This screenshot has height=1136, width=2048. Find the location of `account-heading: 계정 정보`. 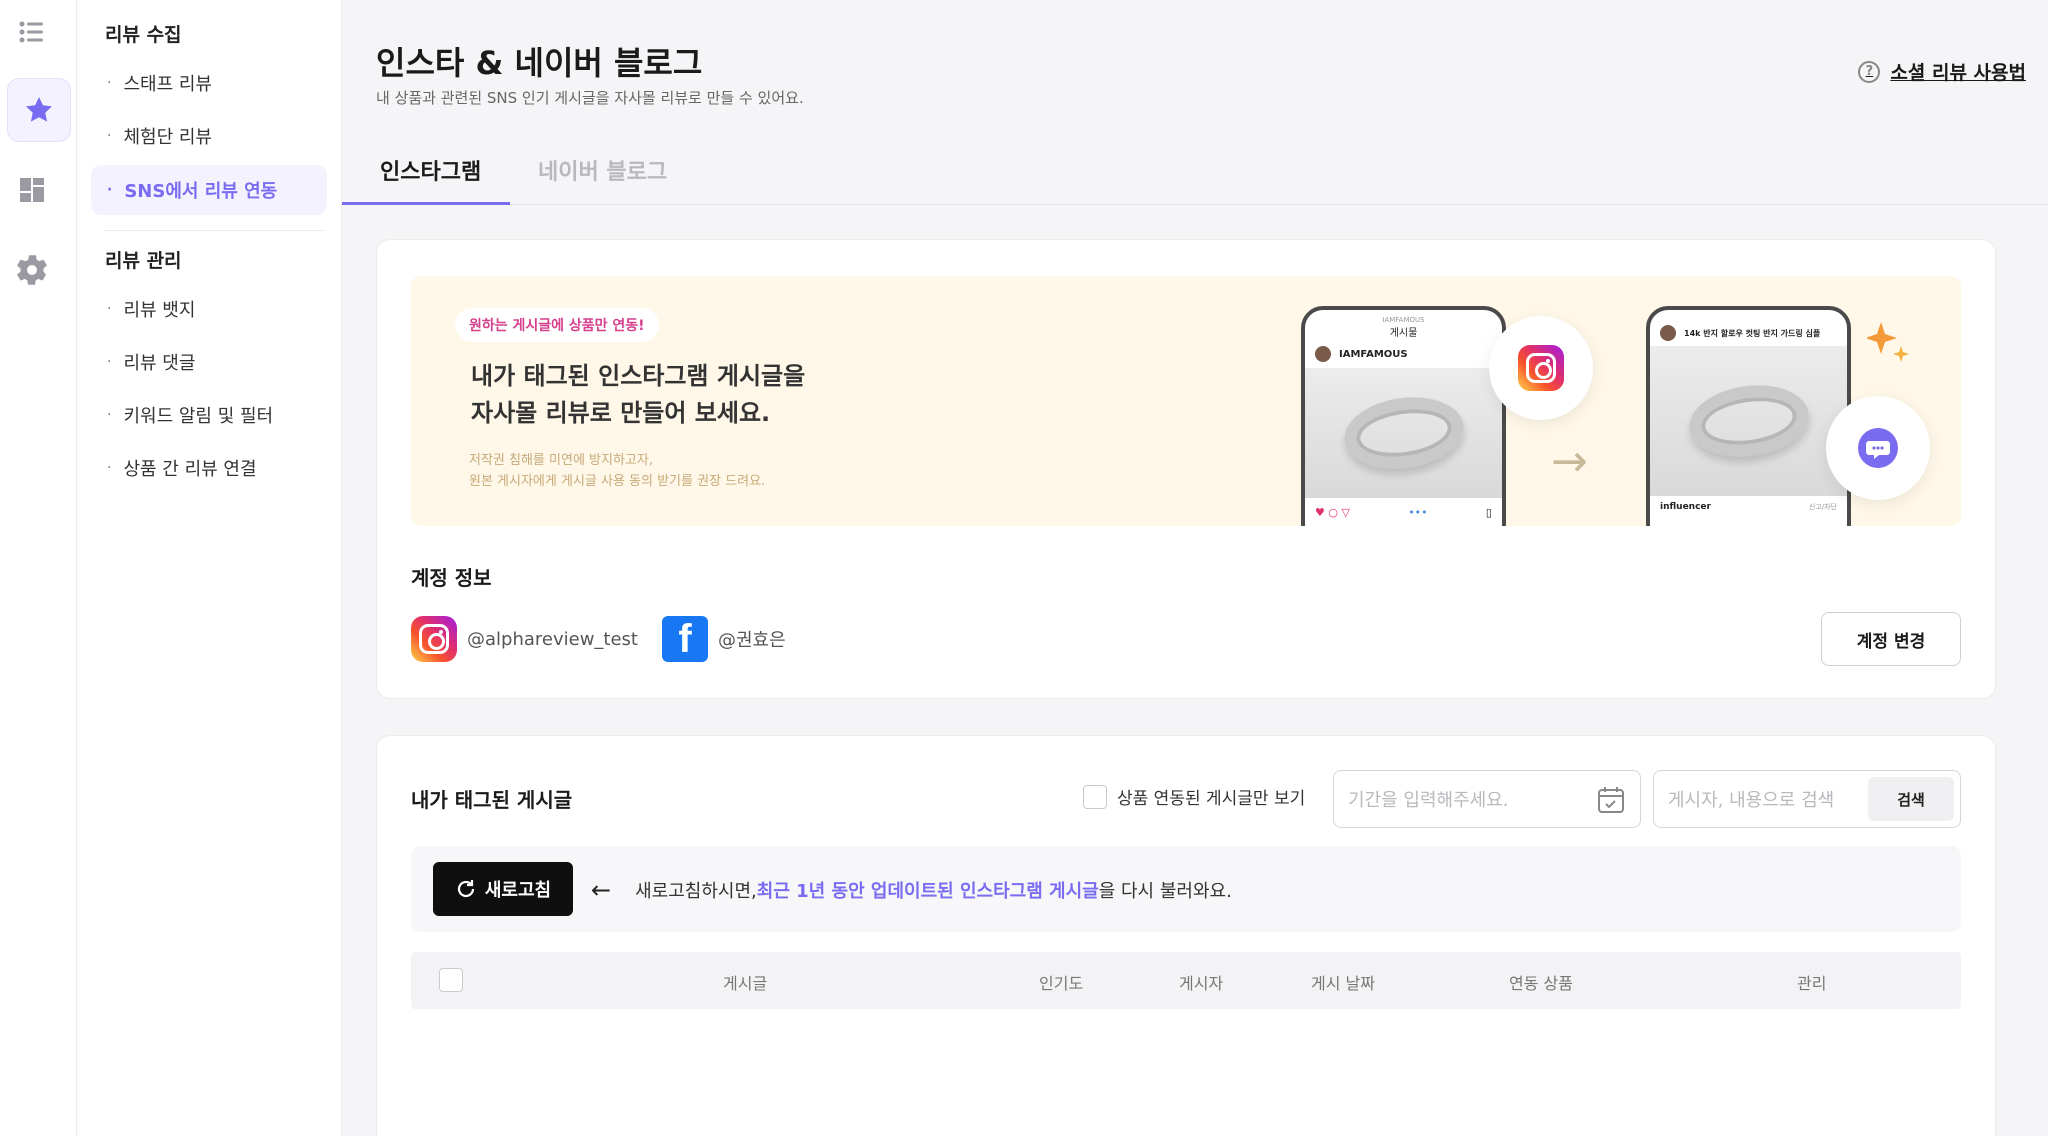

account-heading: 계정 정보 is located at coordinates (451, 578).